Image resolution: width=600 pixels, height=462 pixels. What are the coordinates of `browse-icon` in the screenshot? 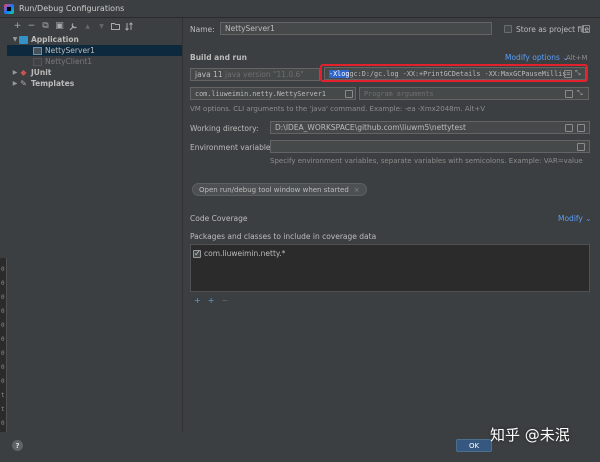 It's located at (349, 94).